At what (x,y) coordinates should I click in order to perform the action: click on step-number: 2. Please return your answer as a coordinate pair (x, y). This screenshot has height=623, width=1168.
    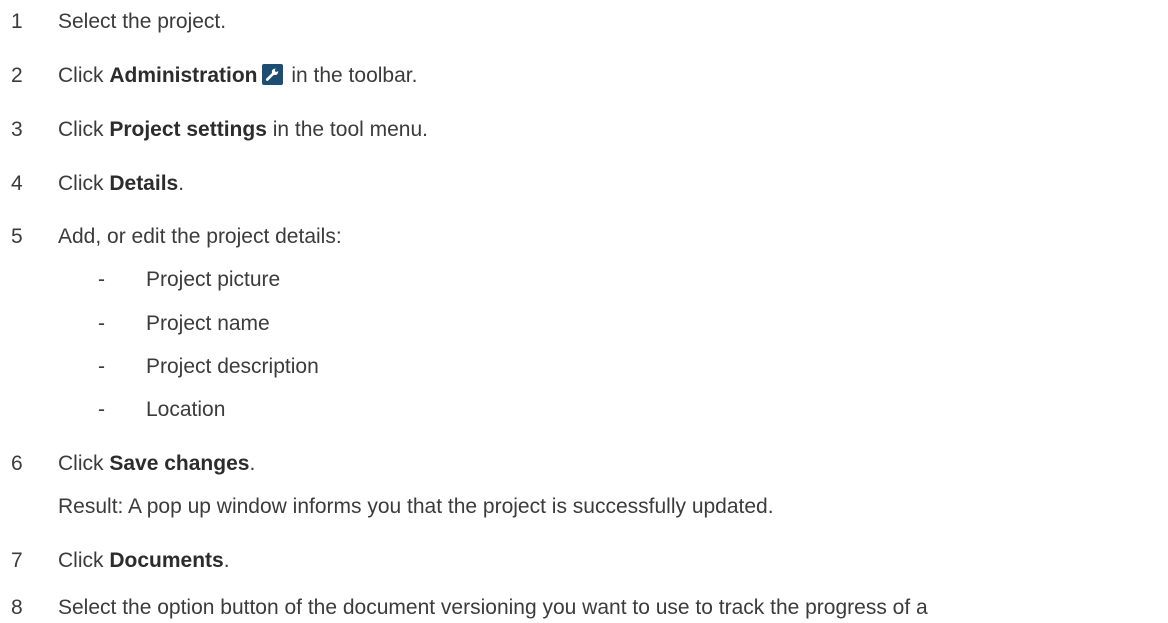
    Looking at the image, I should click on (17, 75).